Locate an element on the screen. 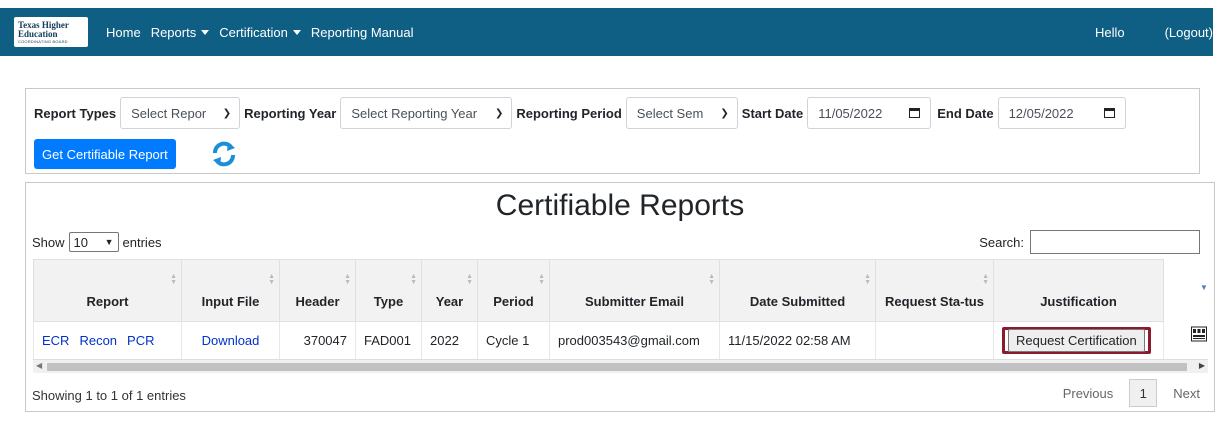 Image resolution: width=1224 pixels, height=421 pixels. nav-certification-label: Certification is located at coordinates (253, 32).